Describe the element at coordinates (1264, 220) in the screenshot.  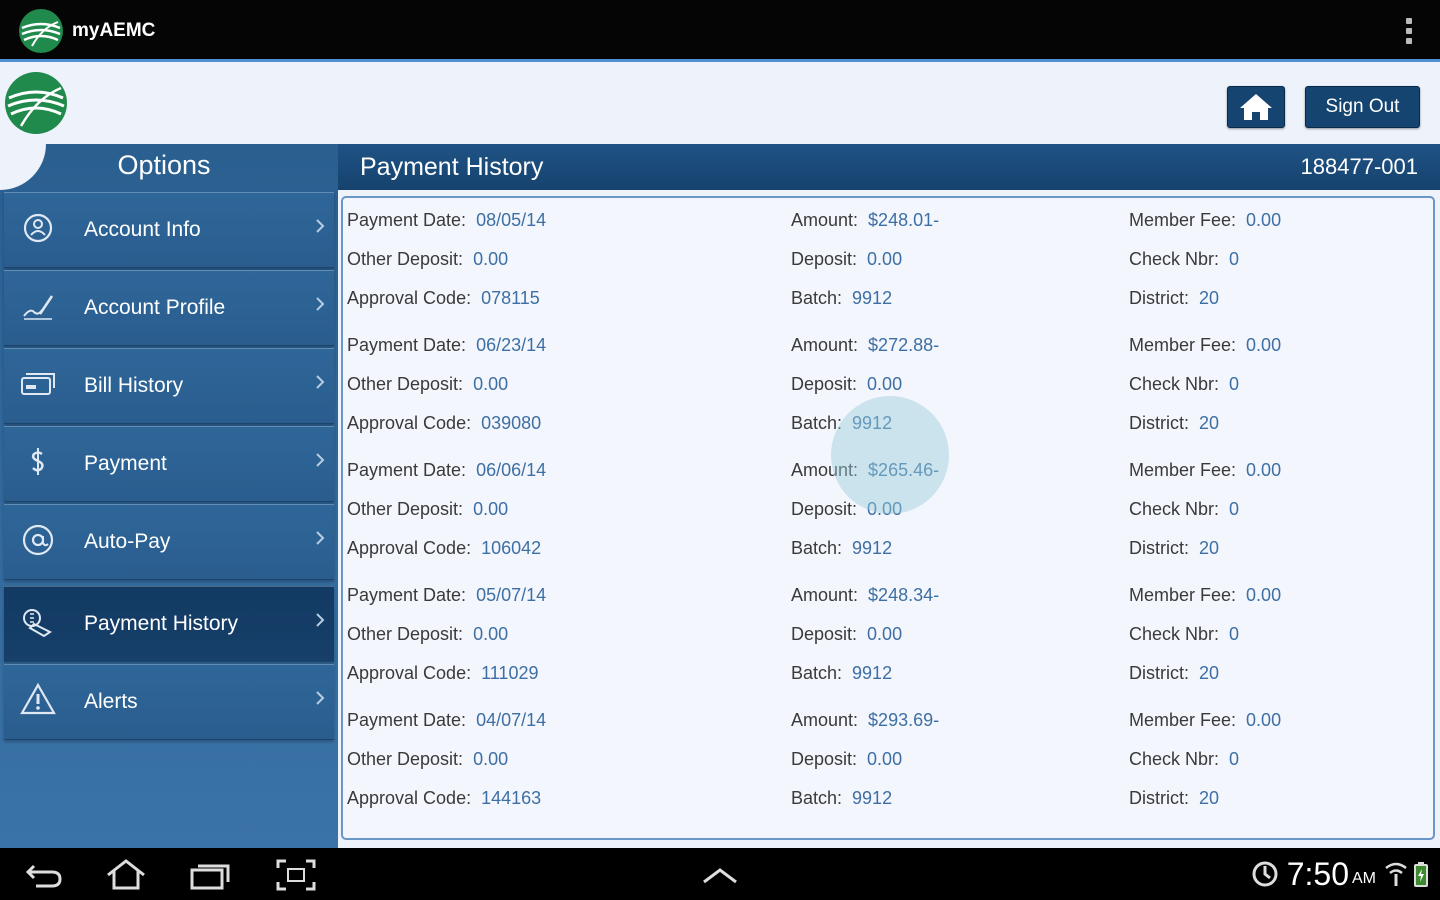
I see `member-fee-value: 0.00` at that location.